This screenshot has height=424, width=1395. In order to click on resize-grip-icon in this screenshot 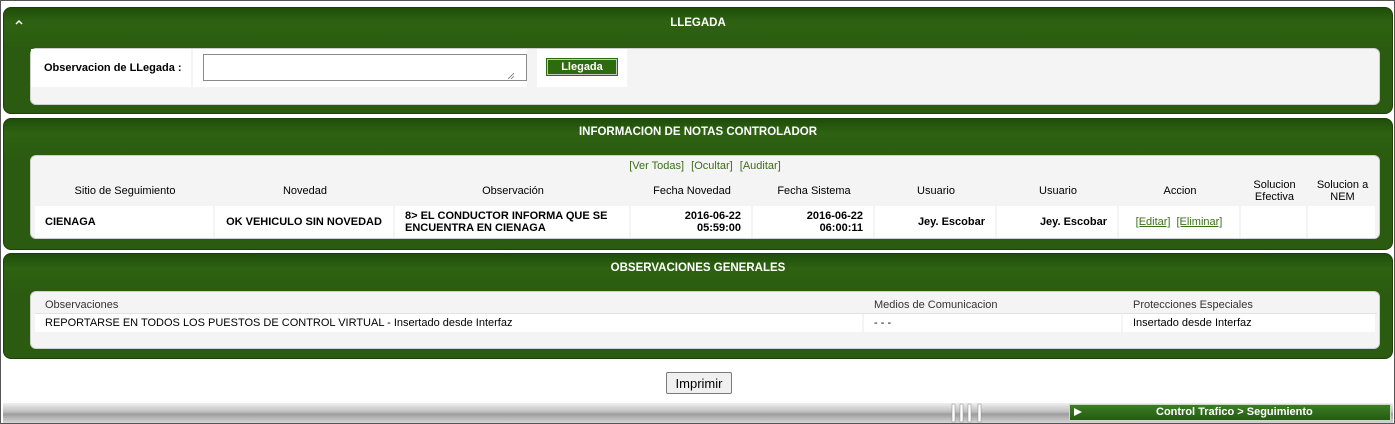, I will do `click(511, 76)`.